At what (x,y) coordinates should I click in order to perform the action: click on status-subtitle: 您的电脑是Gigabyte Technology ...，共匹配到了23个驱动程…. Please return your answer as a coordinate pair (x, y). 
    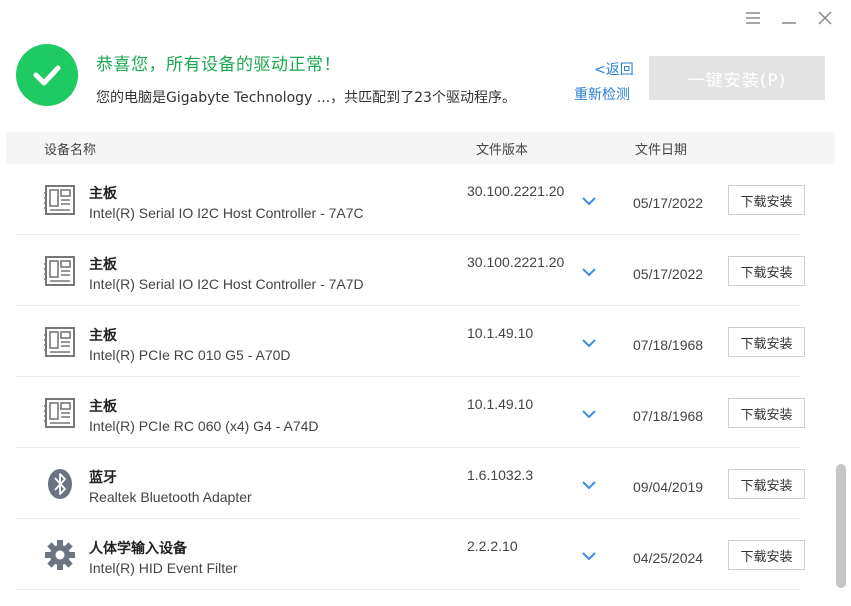
    Looking at the image, I should click on (306, 98).